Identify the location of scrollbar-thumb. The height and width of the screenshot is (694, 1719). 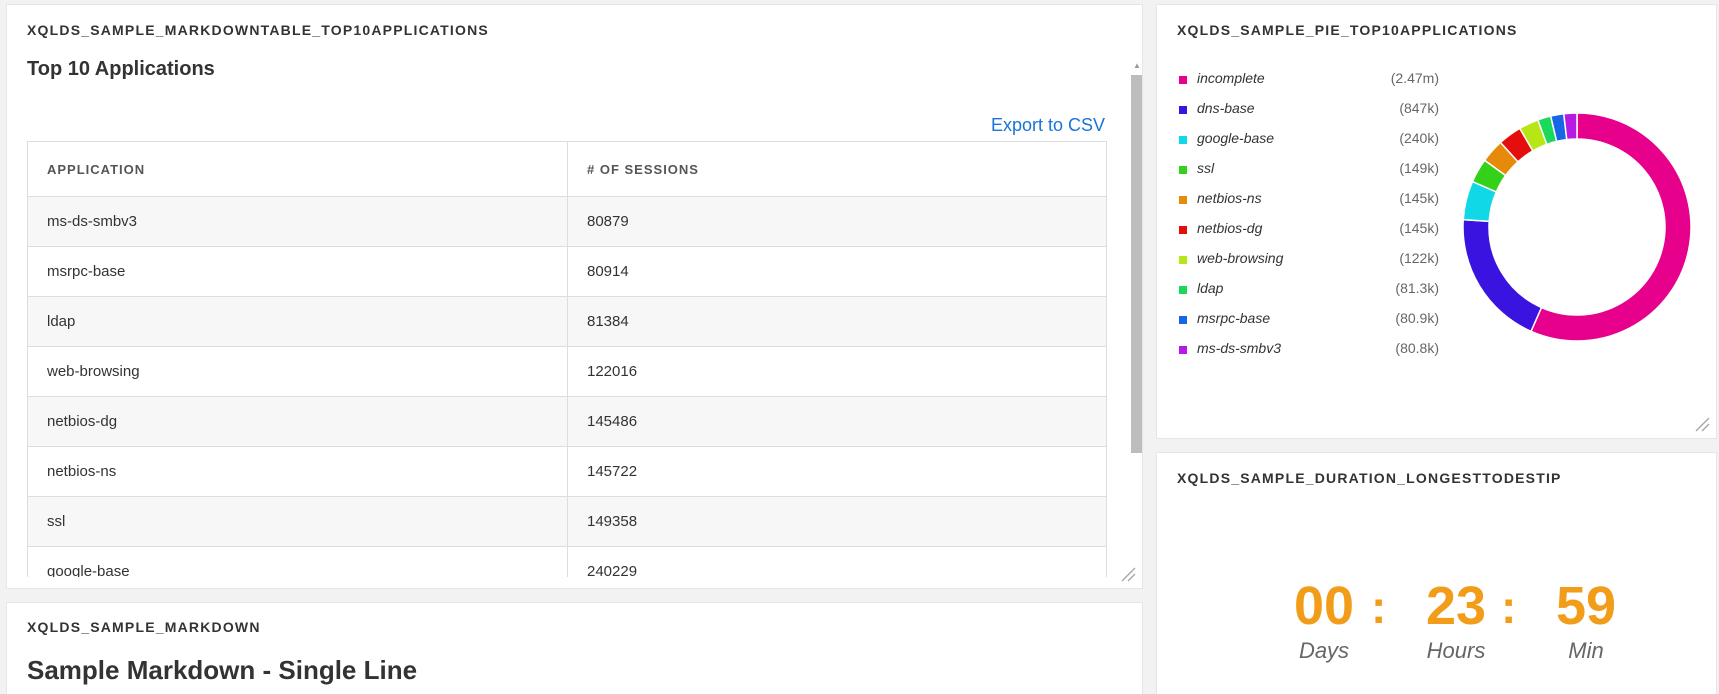
(1136, 264).